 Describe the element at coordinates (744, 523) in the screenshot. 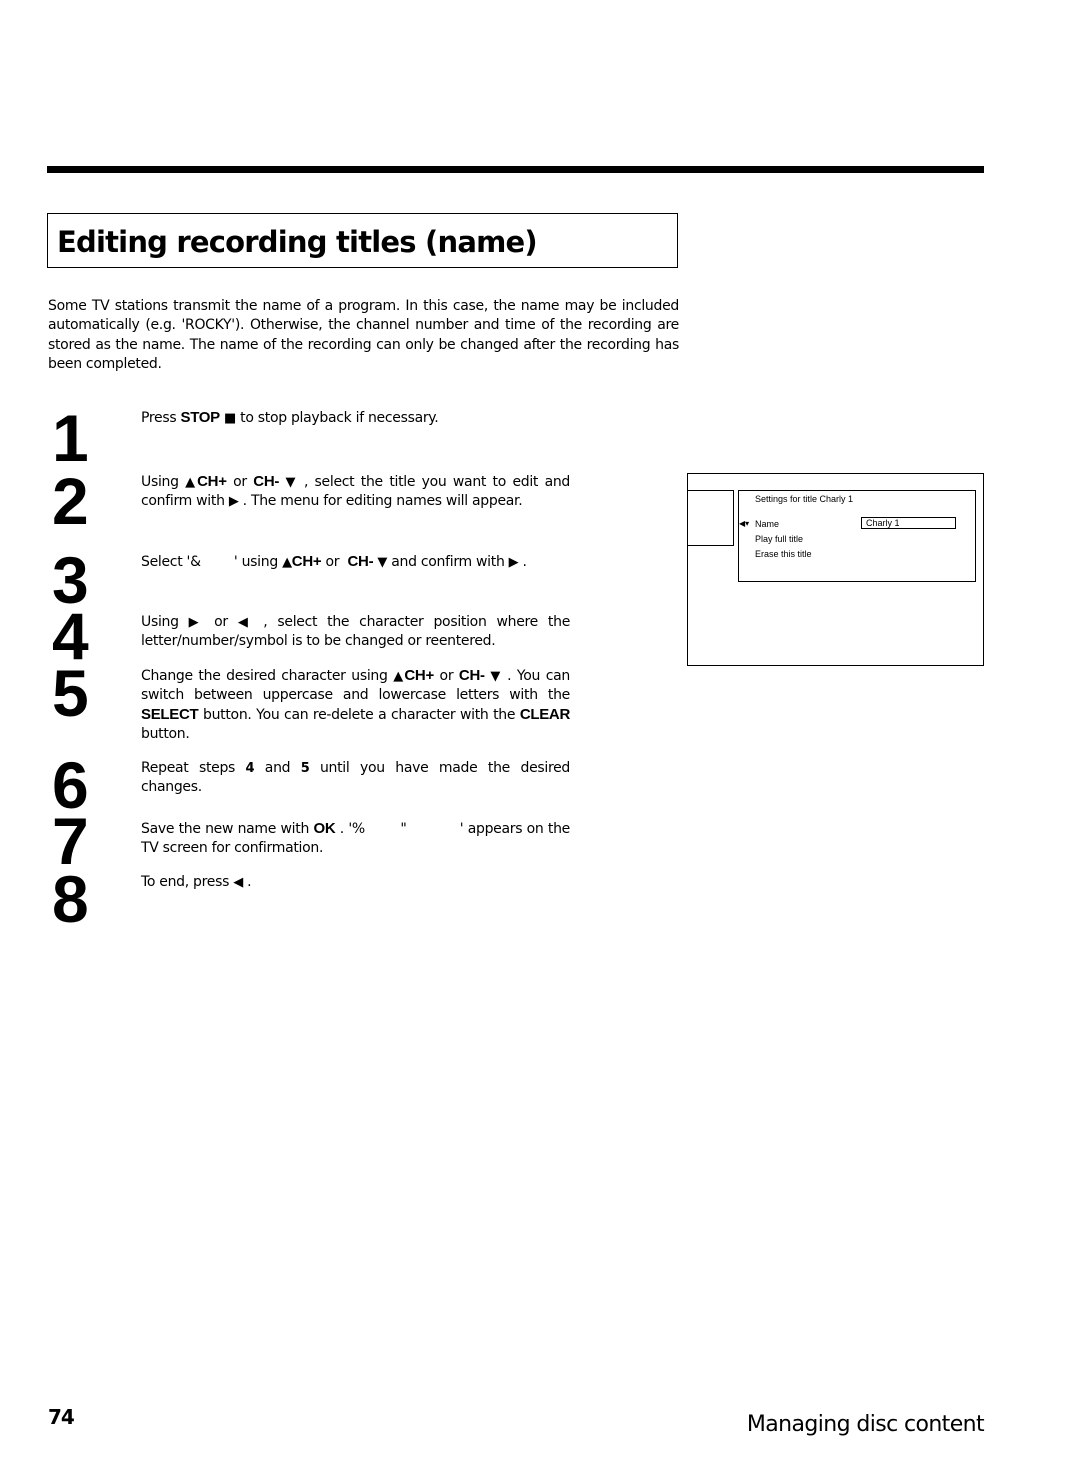

I see `cursor-icon: ◀▾` at that location.